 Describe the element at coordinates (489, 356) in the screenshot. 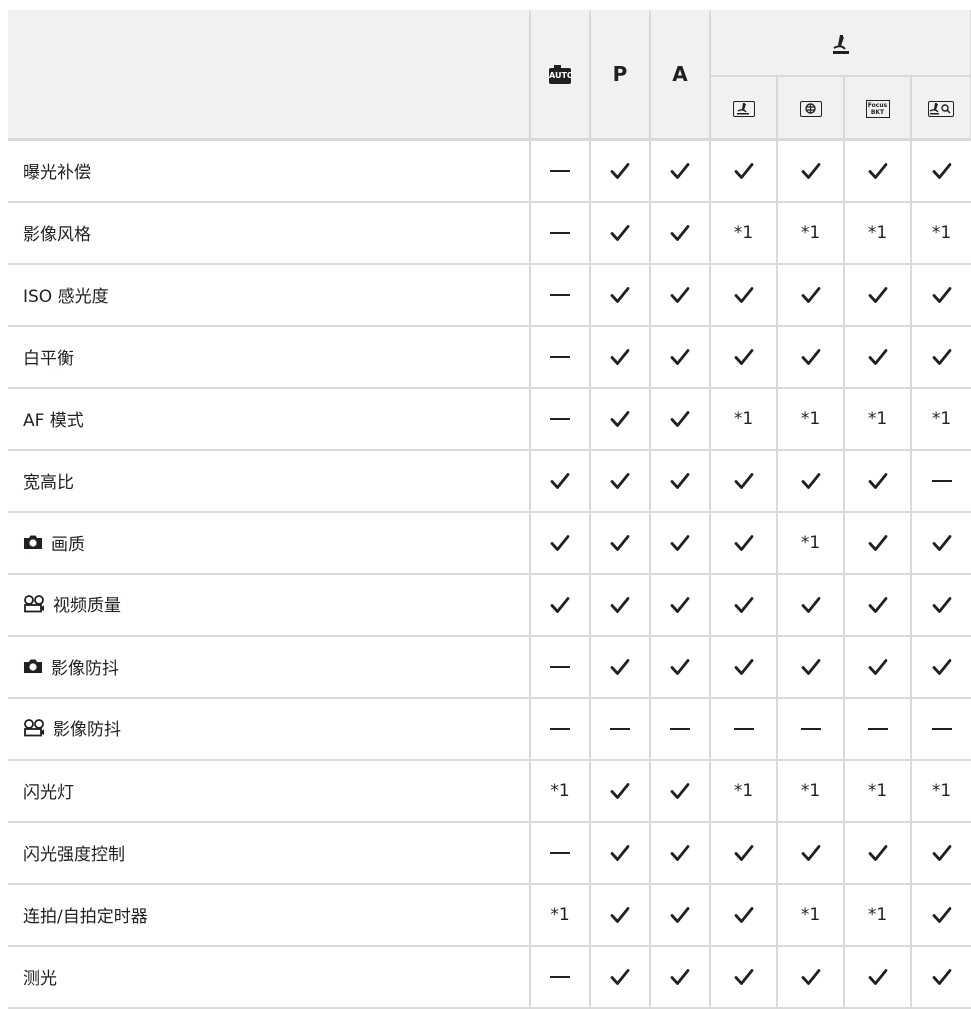

I see `table-row: 白平衡` at that location.